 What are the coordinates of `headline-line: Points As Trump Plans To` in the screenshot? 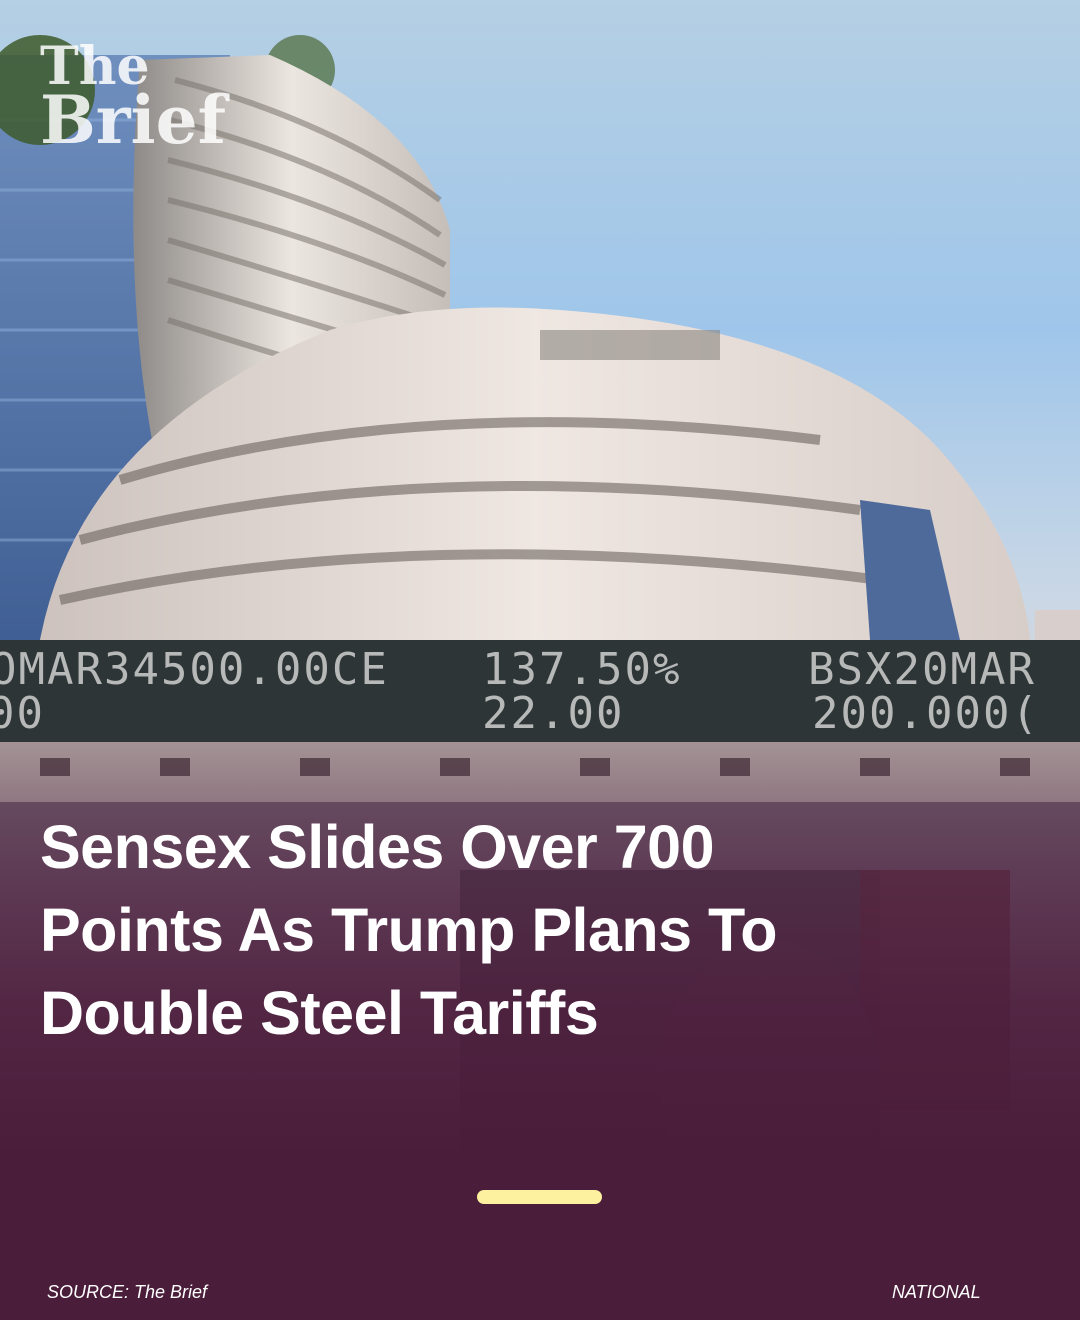 It's located at (409, 930).